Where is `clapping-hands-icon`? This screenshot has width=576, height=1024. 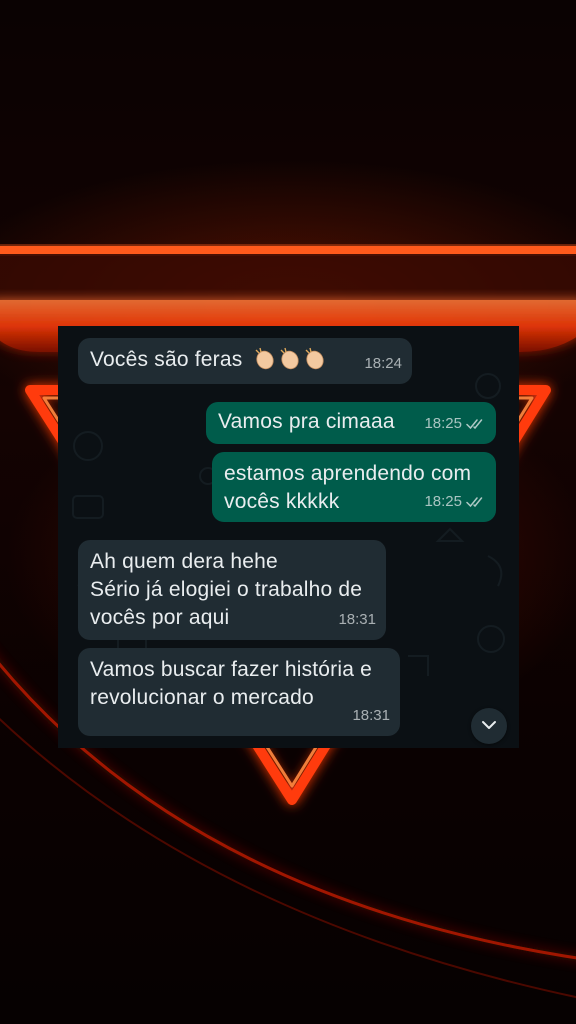 clapping-hands-icon is located at coordinates (290, 359).